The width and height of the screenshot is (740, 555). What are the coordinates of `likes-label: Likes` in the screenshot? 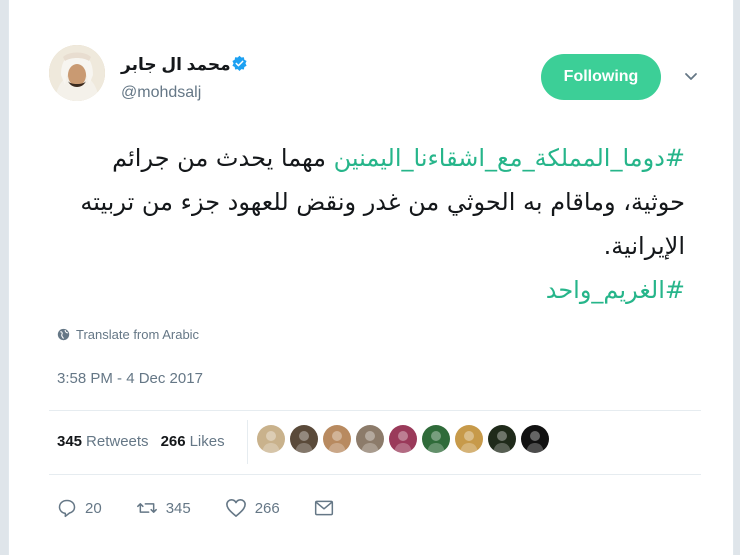 It's located at (207, 441).